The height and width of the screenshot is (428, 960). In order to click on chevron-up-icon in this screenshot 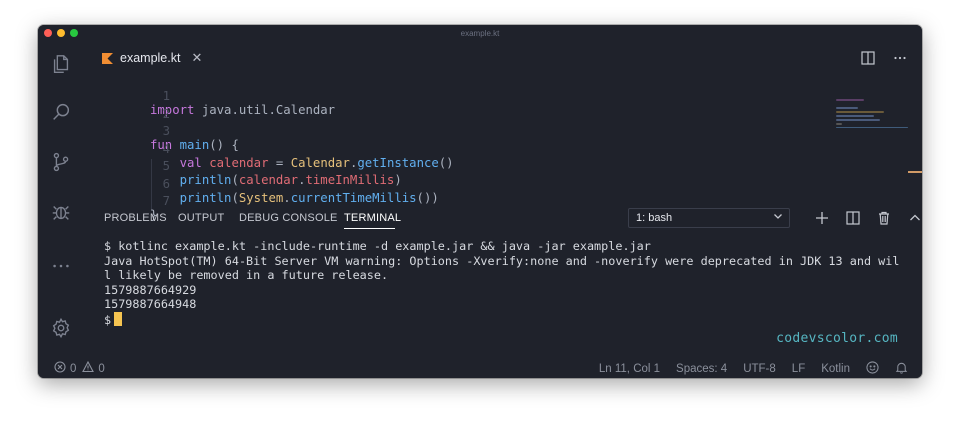, I will do `click(910, 218)`.